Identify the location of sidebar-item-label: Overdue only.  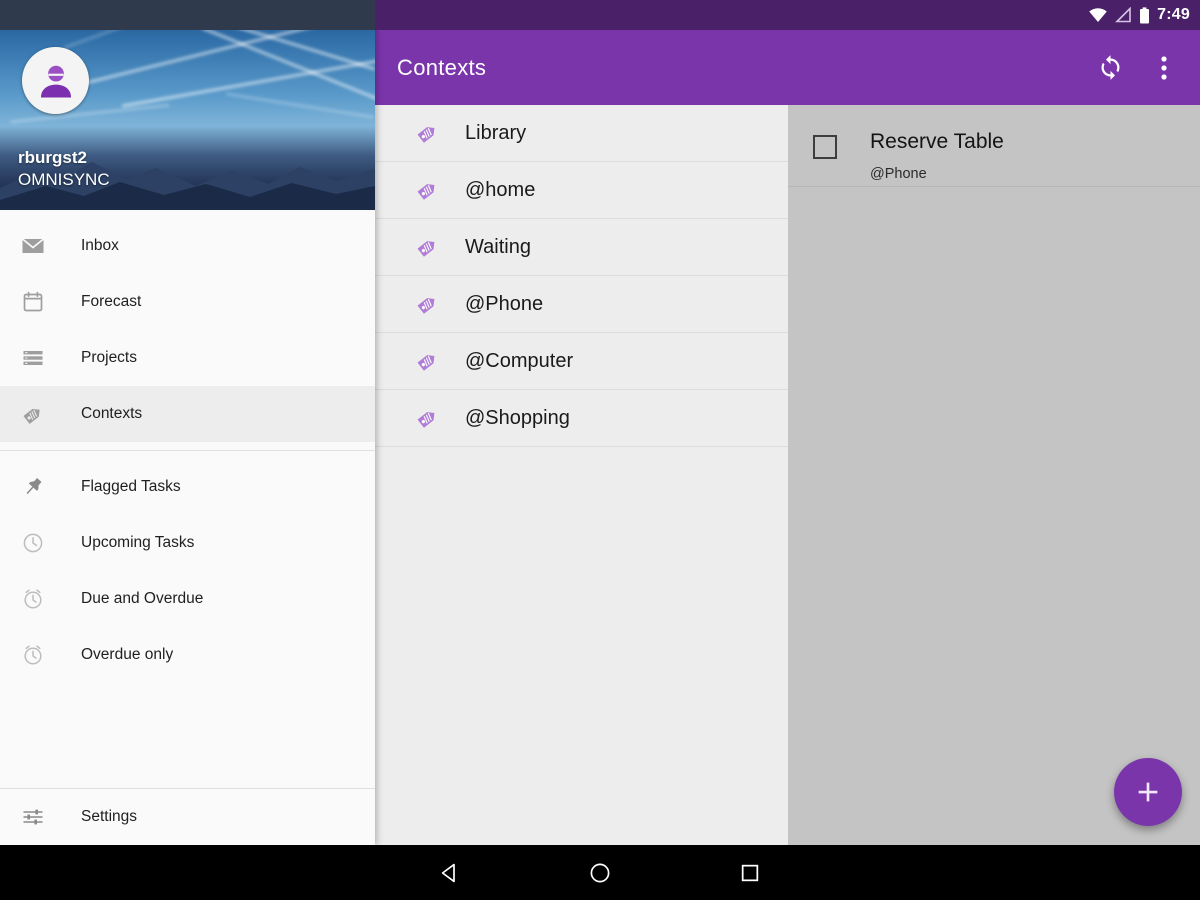
(127, 654).